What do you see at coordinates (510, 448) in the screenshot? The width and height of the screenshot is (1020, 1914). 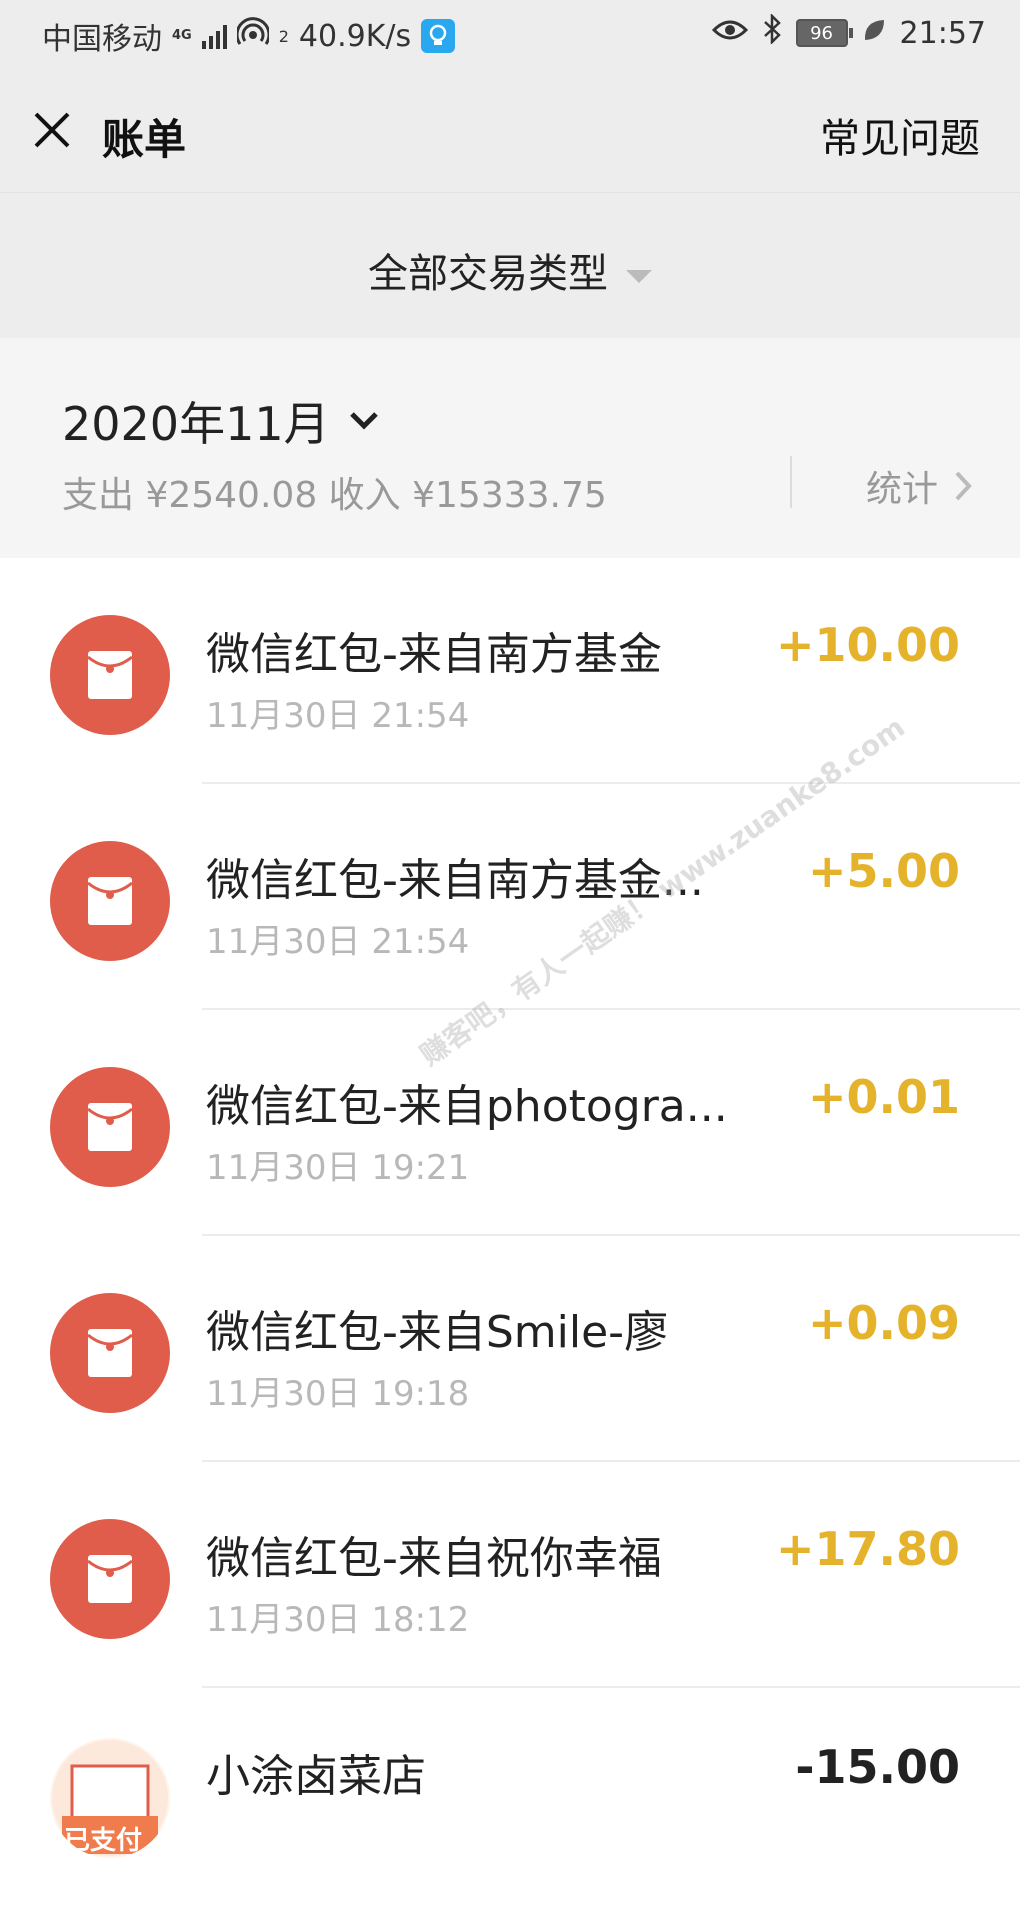 I see `month-summary-section: 2020年11月 支出 ¥2540.08 收入 ¥15333.75 统计` at bounding box center [510, 448].